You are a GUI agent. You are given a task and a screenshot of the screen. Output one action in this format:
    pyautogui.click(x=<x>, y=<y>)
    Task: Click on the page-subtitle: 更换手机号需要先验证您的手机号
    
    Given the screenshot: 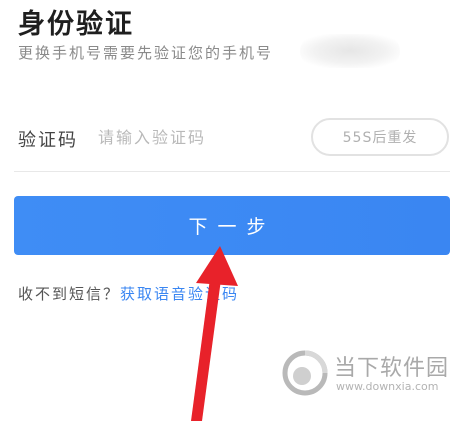 What is the action you would take?
    pyautogui.click(x=146, y=53)
    